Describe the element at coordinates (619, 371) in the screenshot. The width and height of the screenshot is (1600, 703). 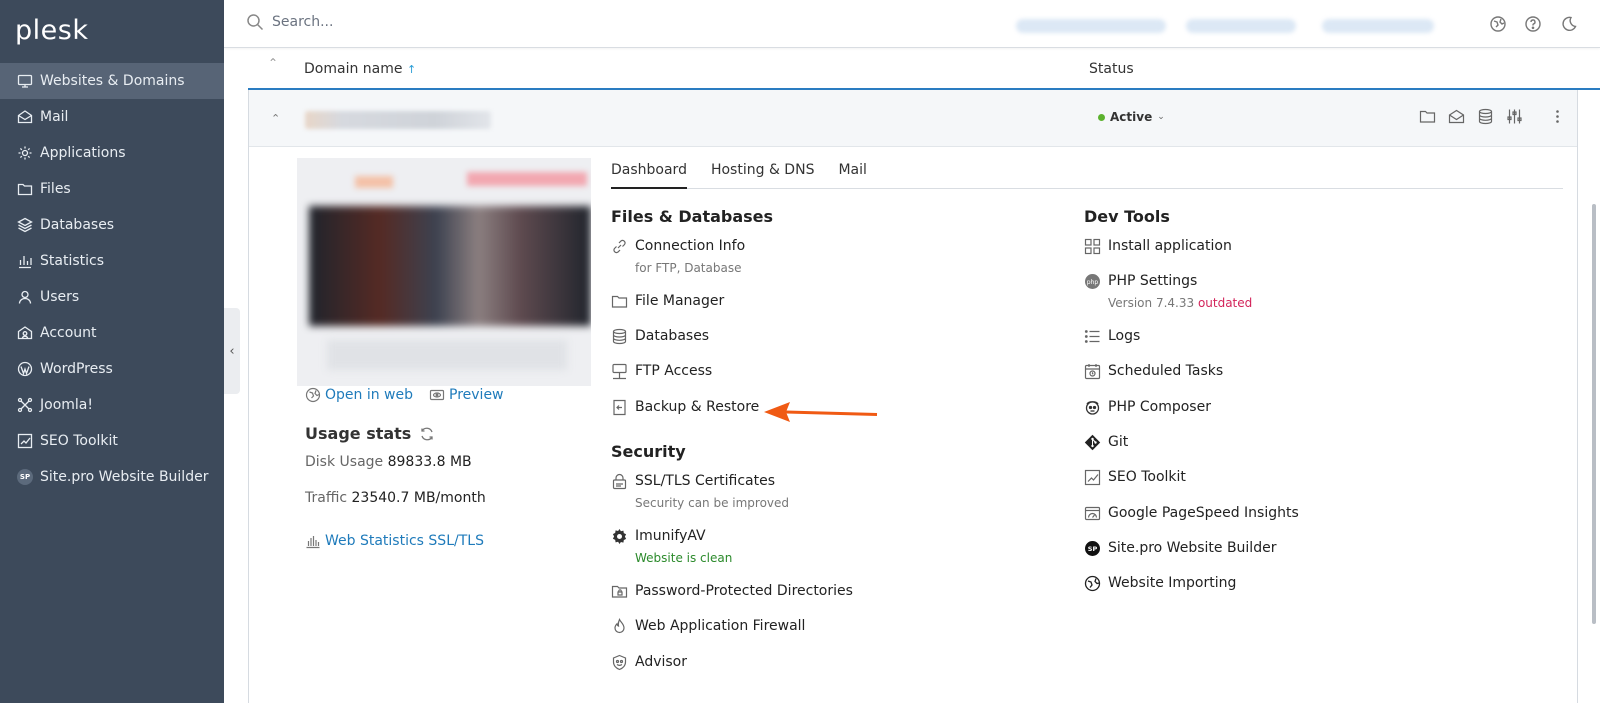
I see `network-icon` at that location.